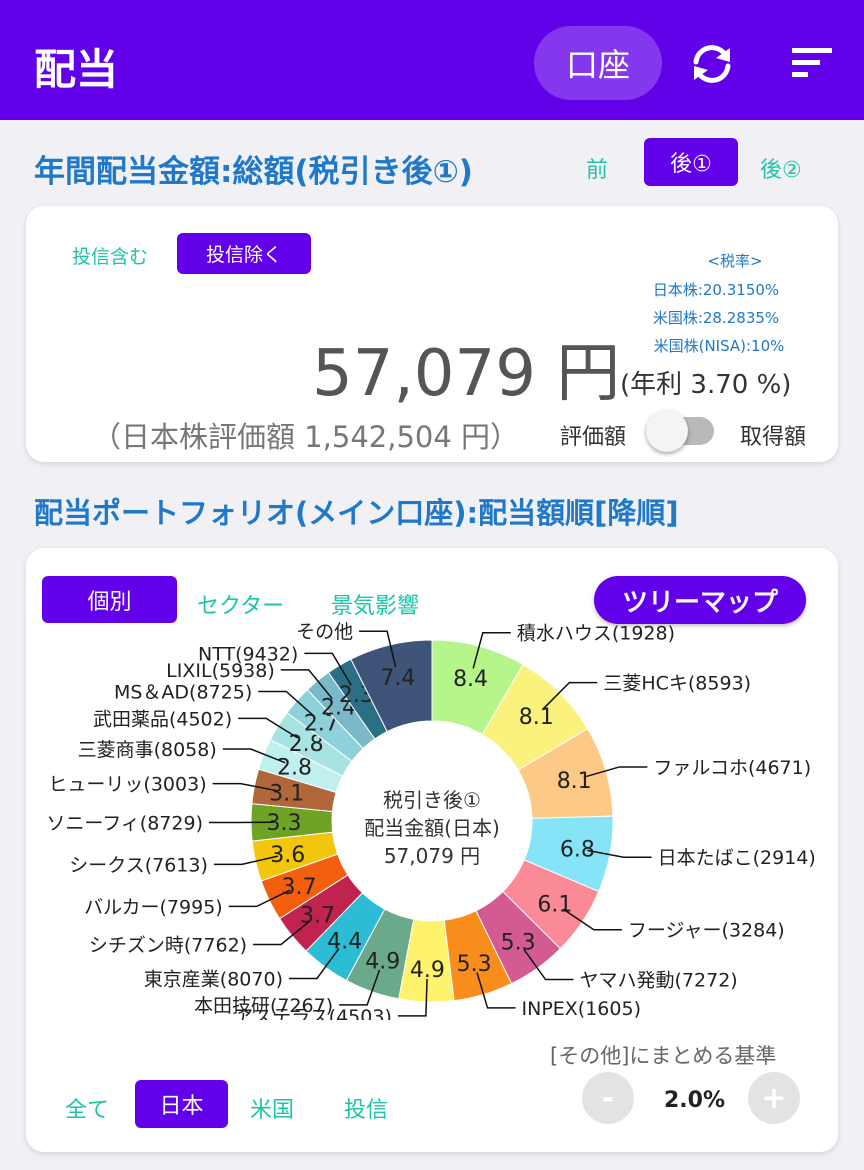  What do you see at coordinates (737, 858) in the screenshot?
I see `slice-name-label: 日本たばこ(2914)` at bounding box center [737, 858].